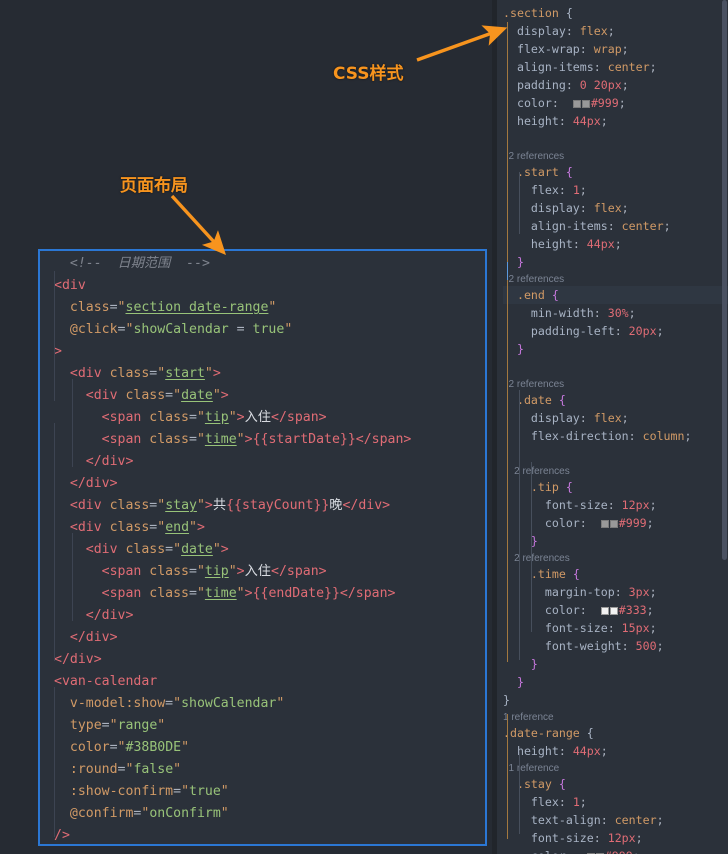 The image size is (728, 854). I want to click on code-token: :, so click(565, 190).